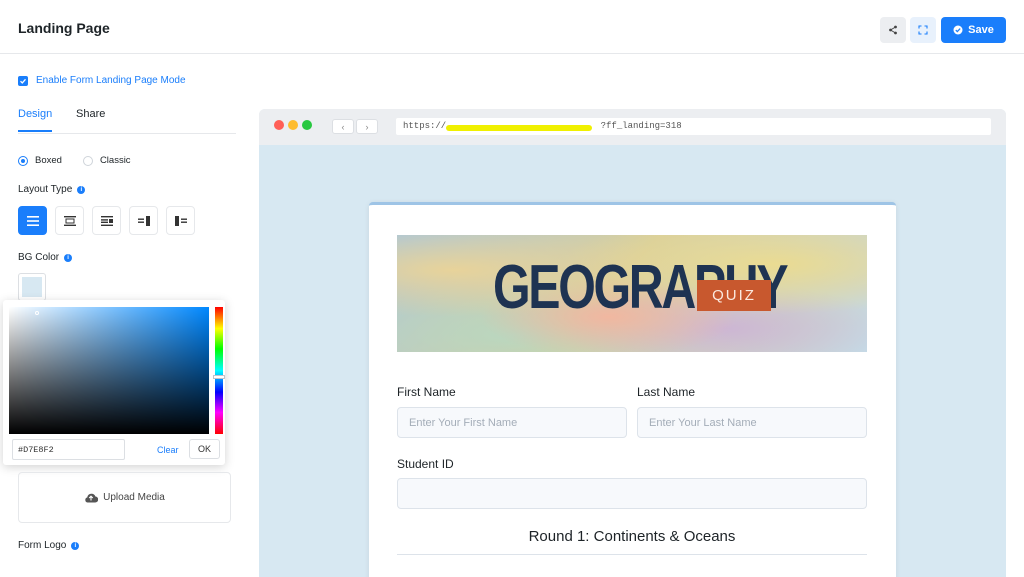  I want to click on bg-color-swatch, so click(32, 287).